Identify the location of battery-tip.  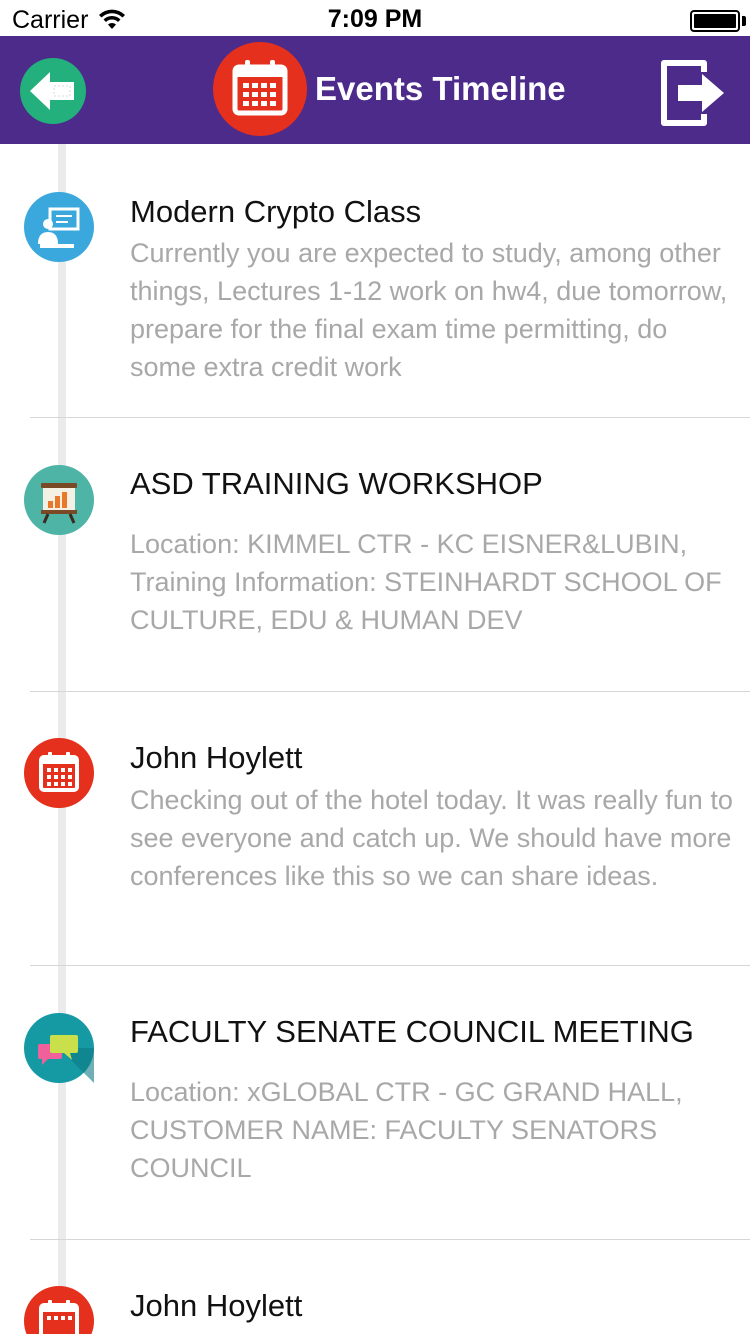
(744, 21).